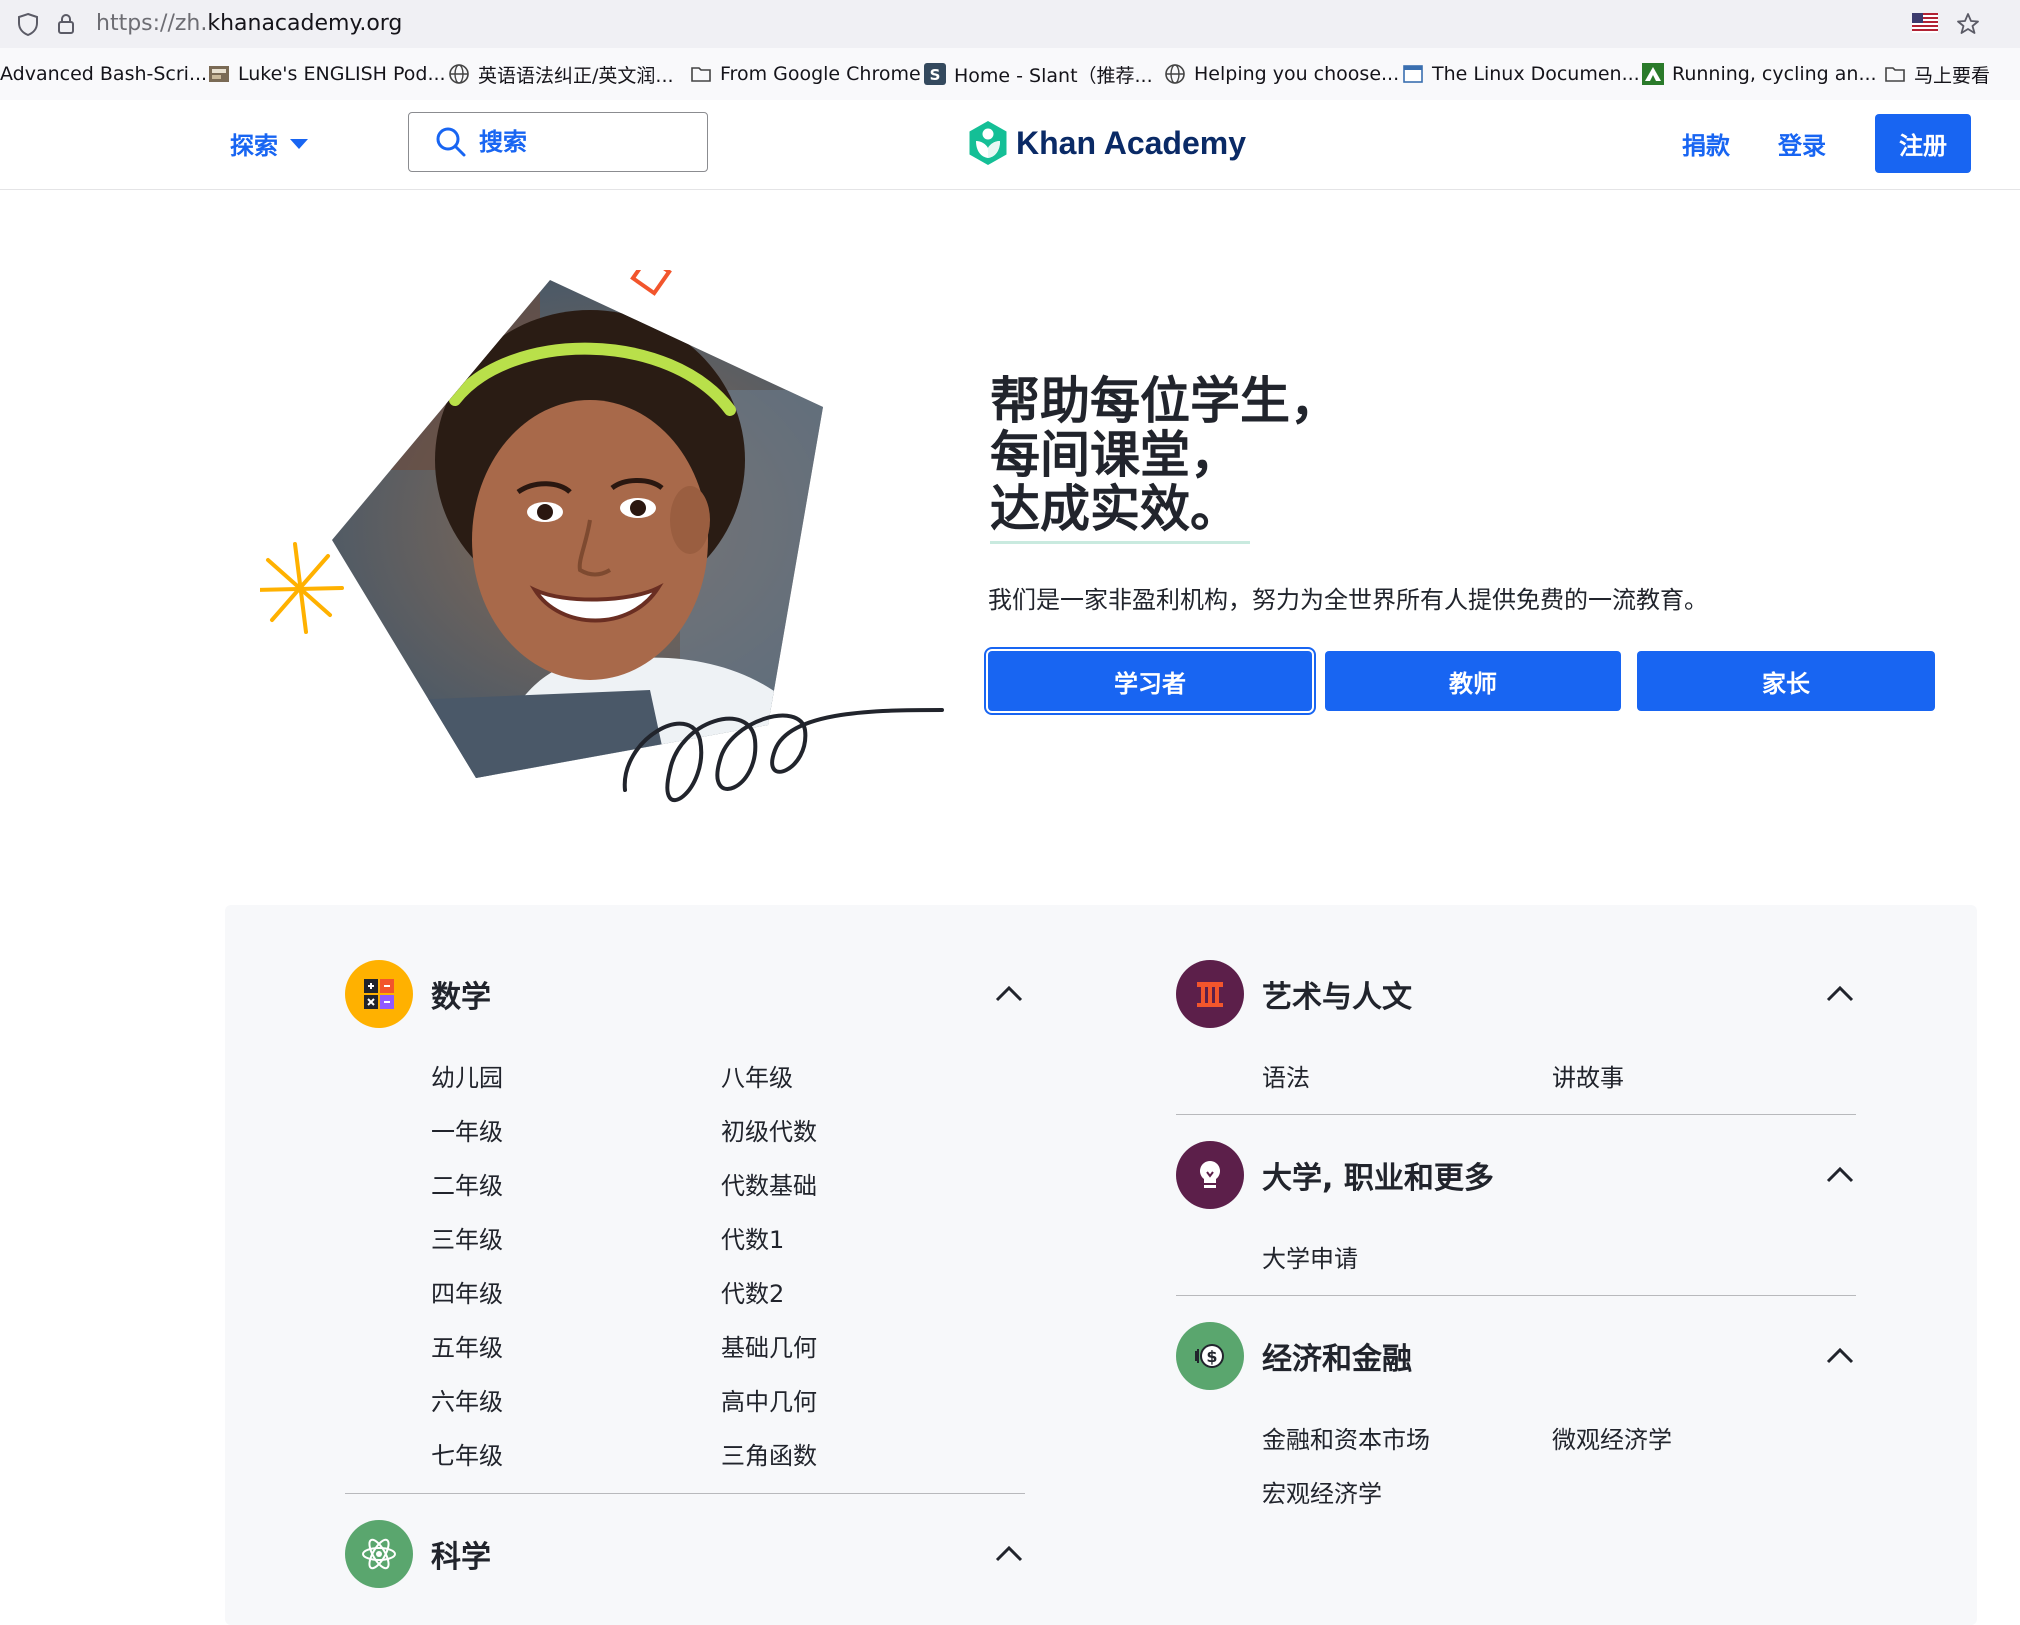 The height and width of the screenshot is (1625, 2020). I want to click on brand-name: Khan Academy, so click(1131, 142).